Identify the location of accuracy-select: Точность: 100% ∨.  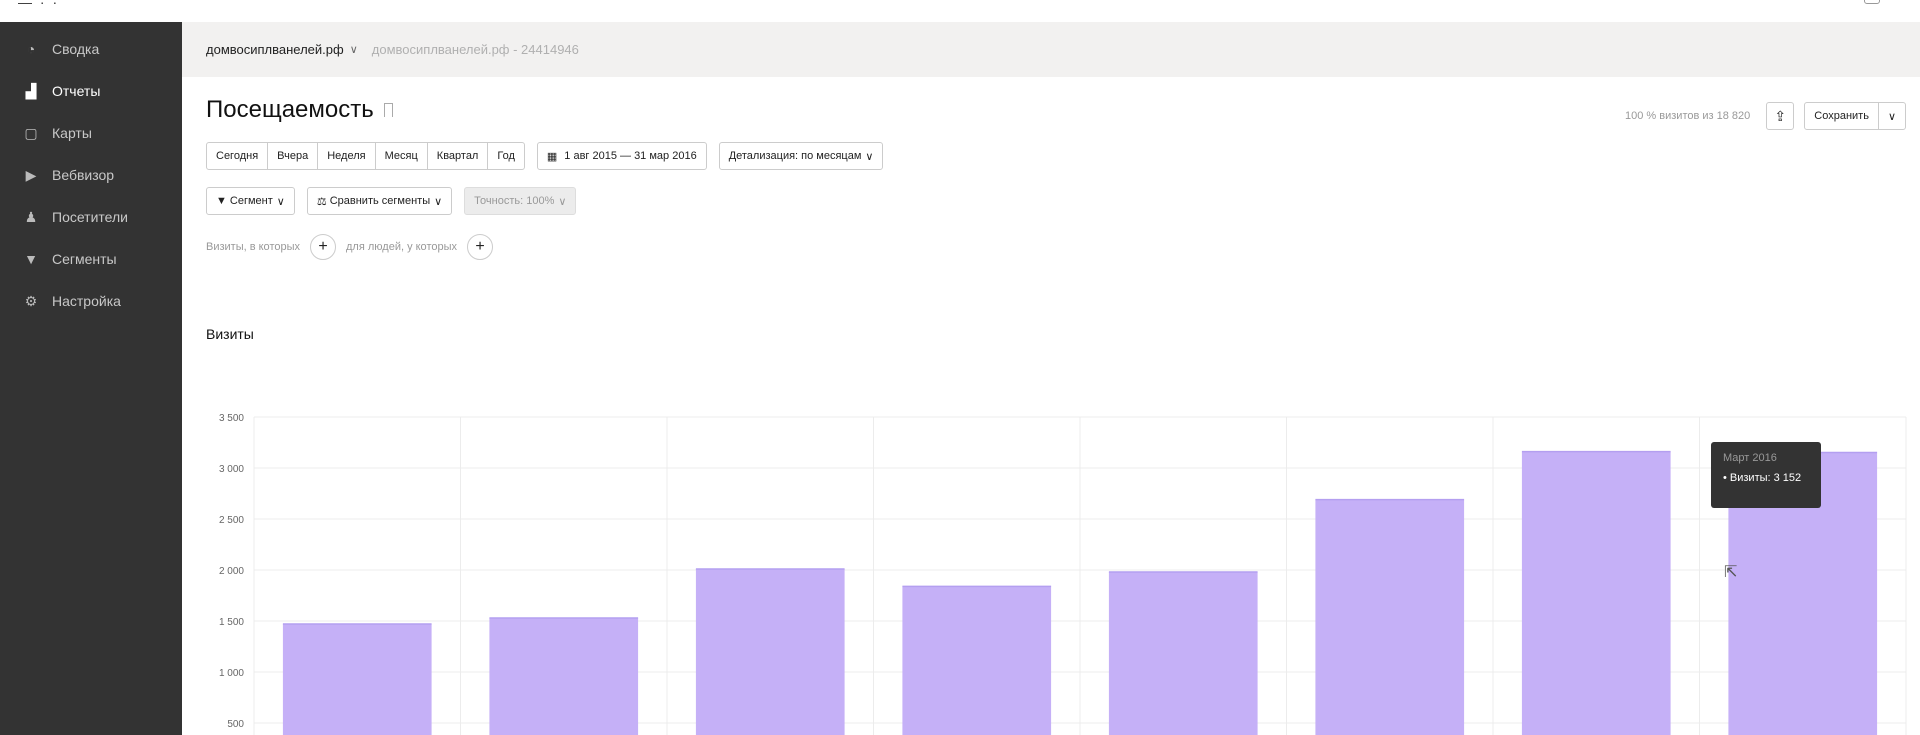
(520, 201).